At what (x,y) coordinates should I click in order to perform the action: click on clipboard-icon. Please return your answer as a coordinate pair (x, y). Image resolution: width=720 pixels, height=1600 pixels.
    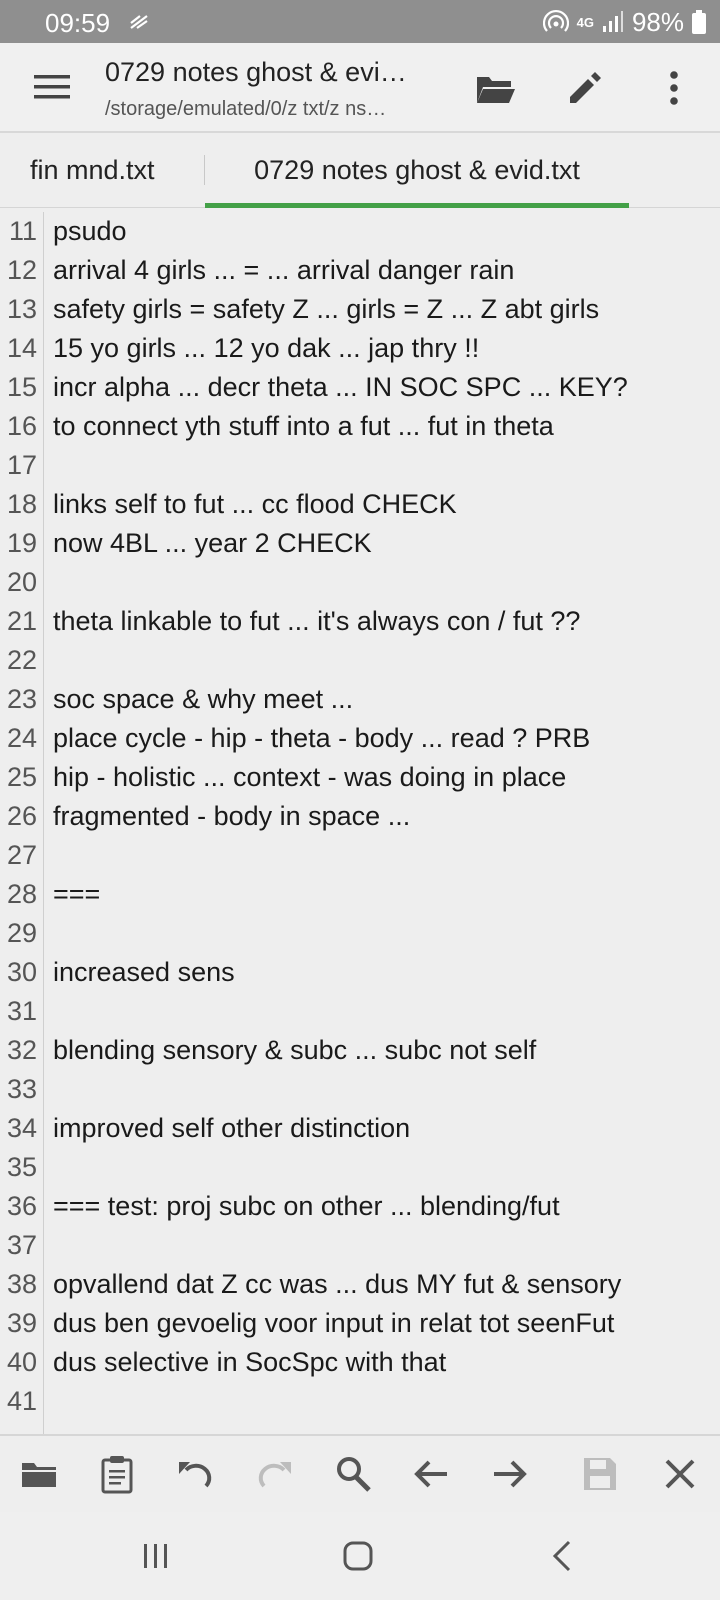
    Looking at the image, I should click on (117, 1474).